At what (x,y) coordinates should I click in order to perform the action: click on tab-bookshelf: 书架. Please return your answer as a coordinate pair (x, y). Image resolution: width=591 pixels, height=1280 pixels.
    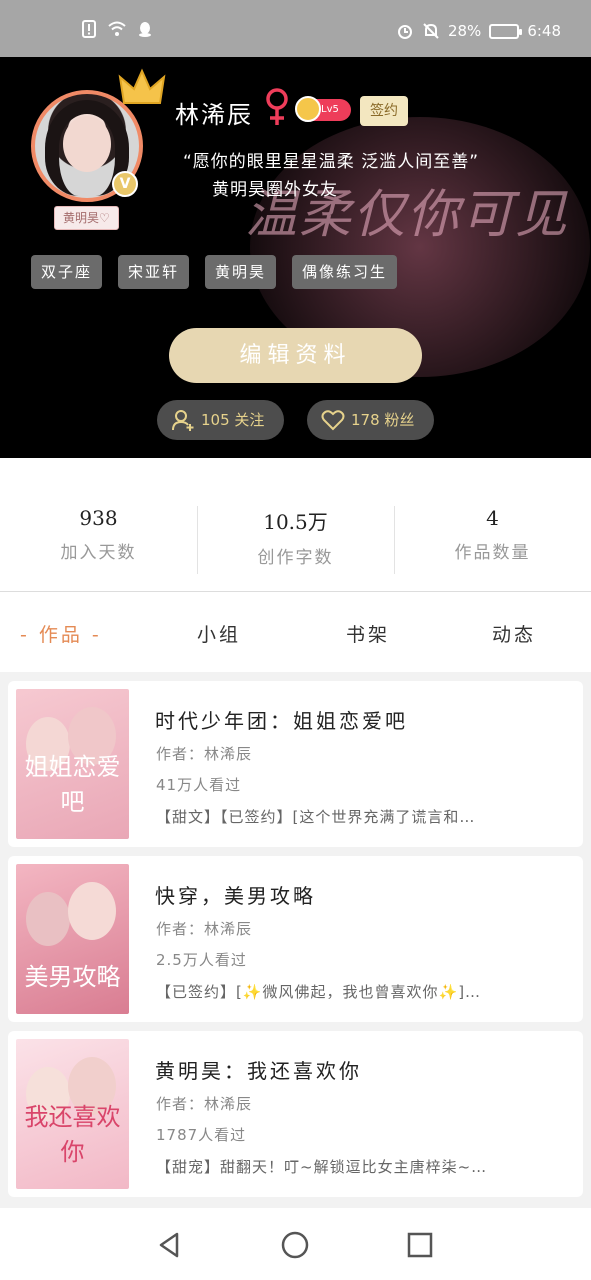
    Looking at the image, I should click on (368, 633).